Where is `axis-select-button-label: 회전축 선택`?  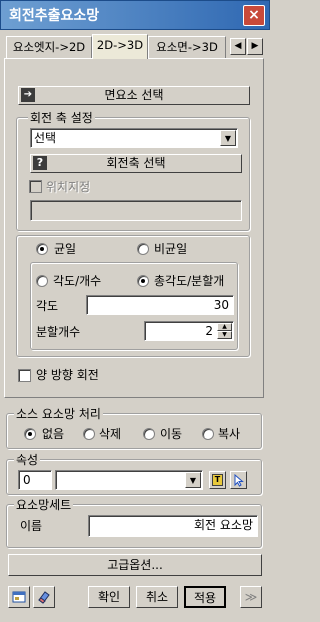
axis-select-button-label: 회전축 선택 is located at coordinates (136, 163).